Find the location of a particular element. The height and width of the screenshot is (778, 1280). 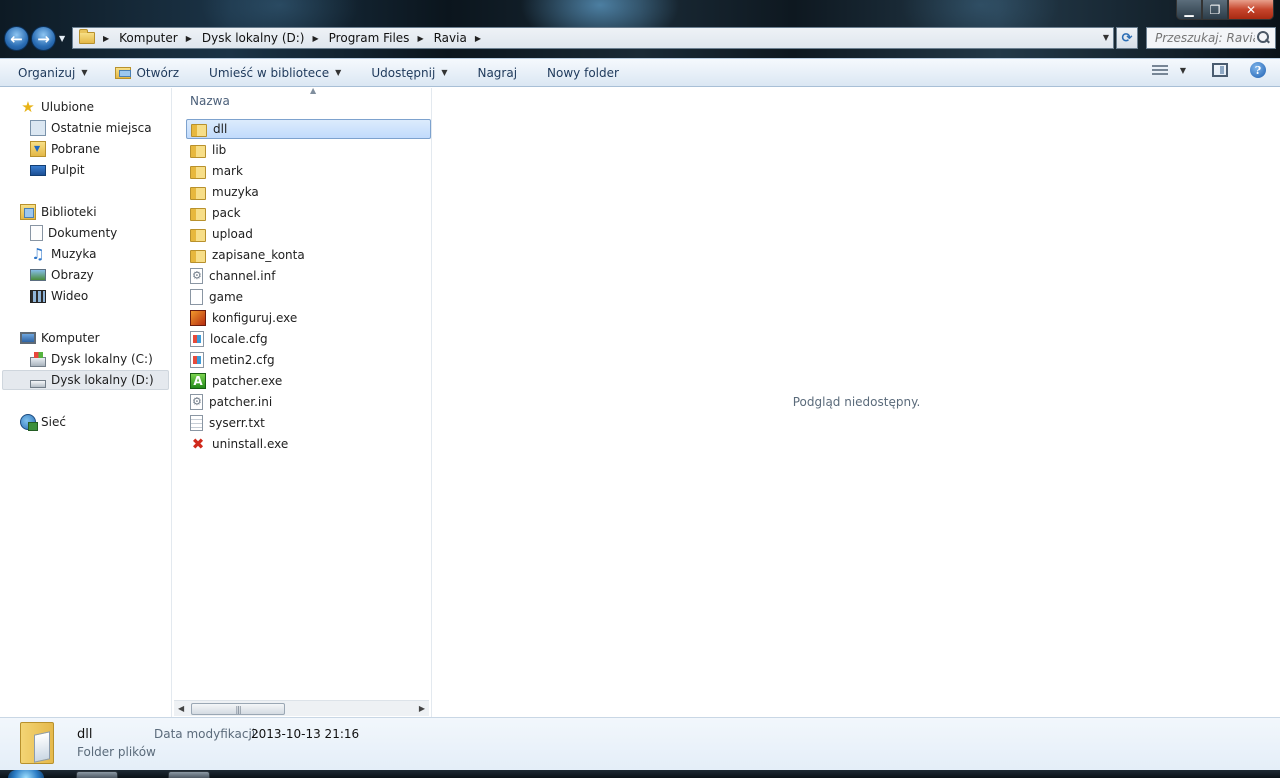

sidebar-item-recent-places: Ostatnie miejsca is located at coordinates (91, 128).